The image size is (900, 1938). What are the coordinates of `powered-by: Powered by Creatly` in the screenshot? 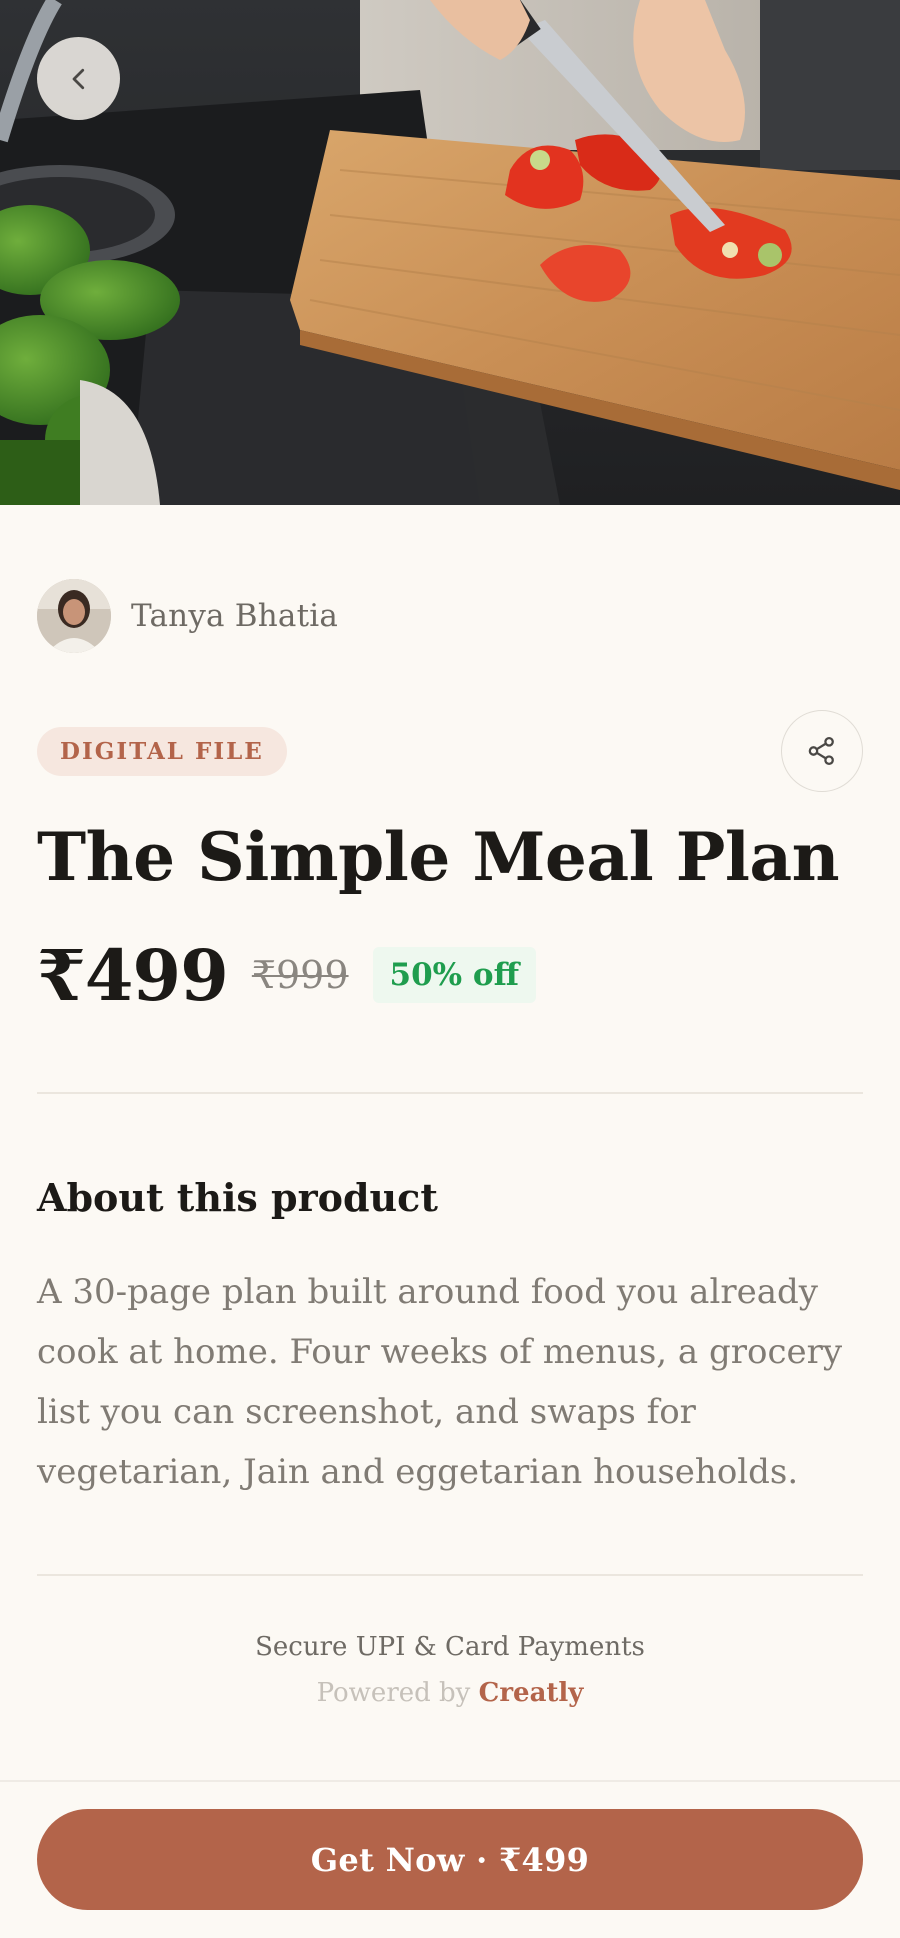 It's located at (450, 1693).